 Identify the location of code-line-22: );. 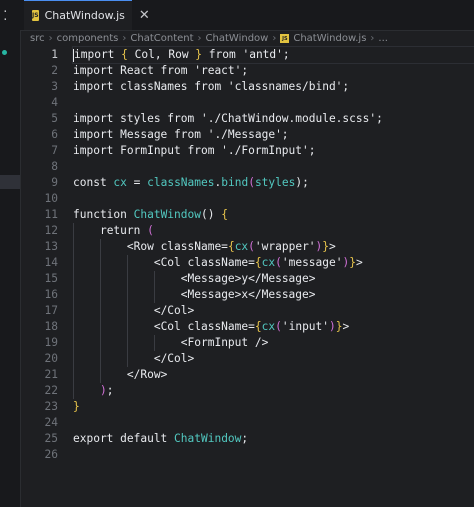
(273, 391).